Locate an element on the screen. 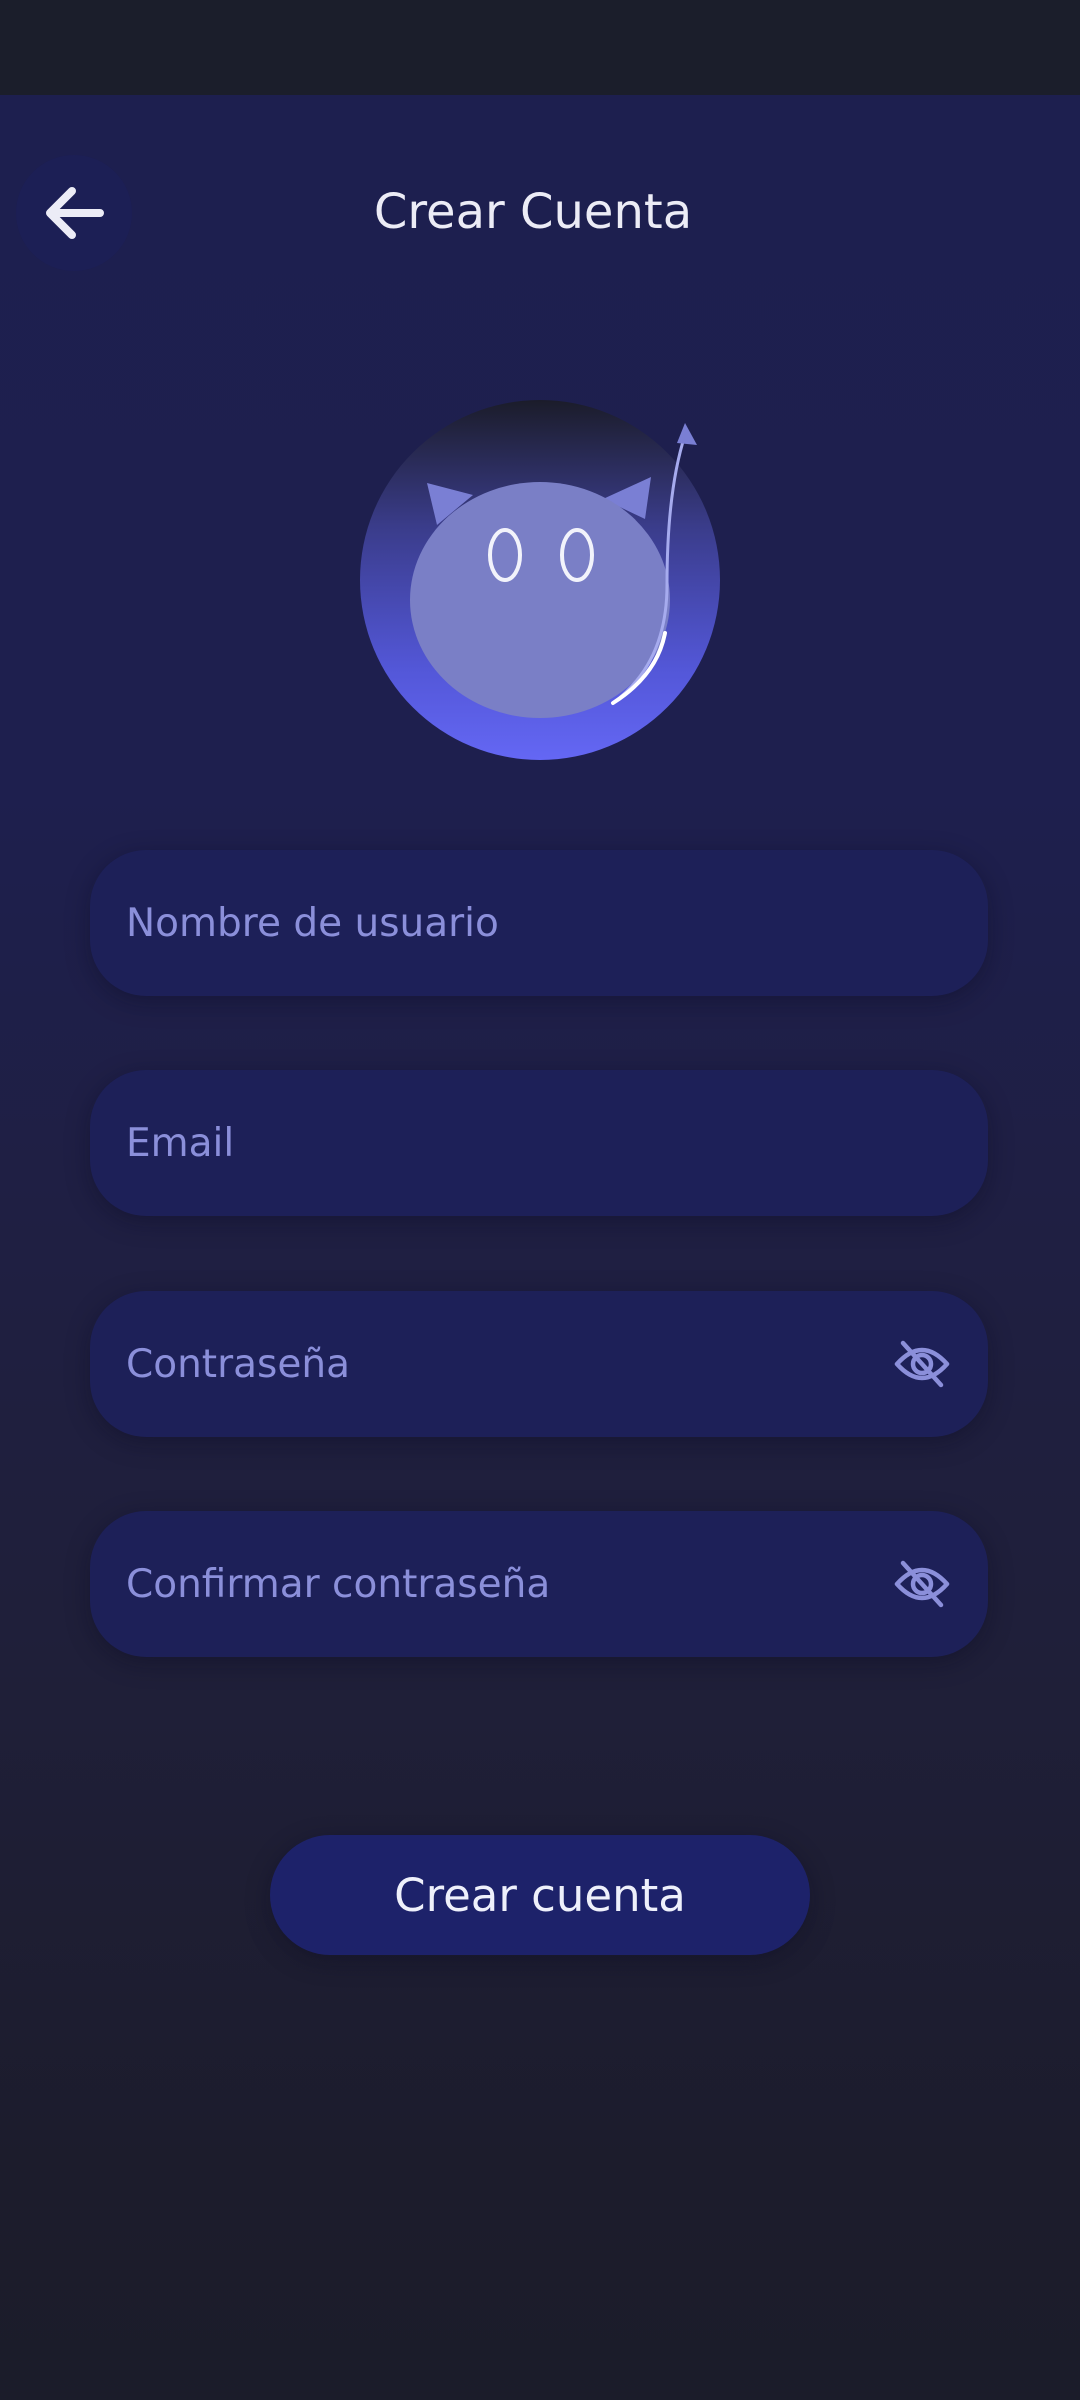  avatar is located at coordinates (540, 580).